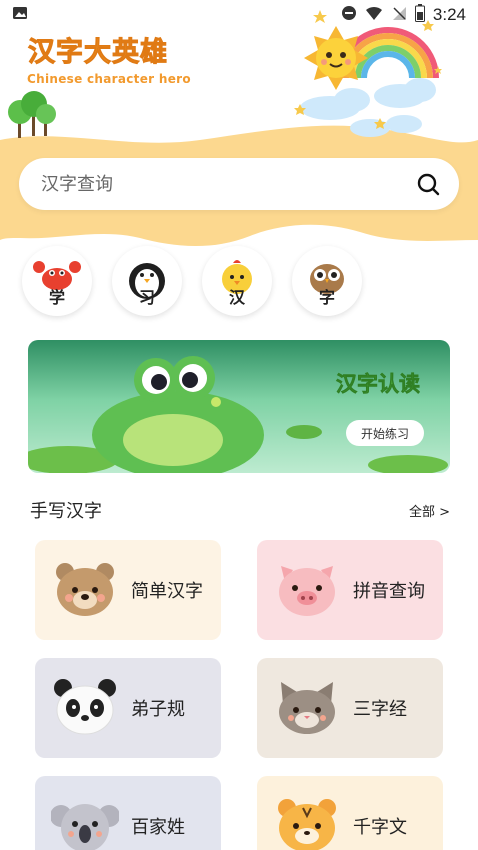 Image resolution: width=478 pixels, height=850 pixels. What do you see at coordinates (350, 590) in the screenshot?
I see `card-pinyin-query: 拼音查询` at bounding box center [350, 590].